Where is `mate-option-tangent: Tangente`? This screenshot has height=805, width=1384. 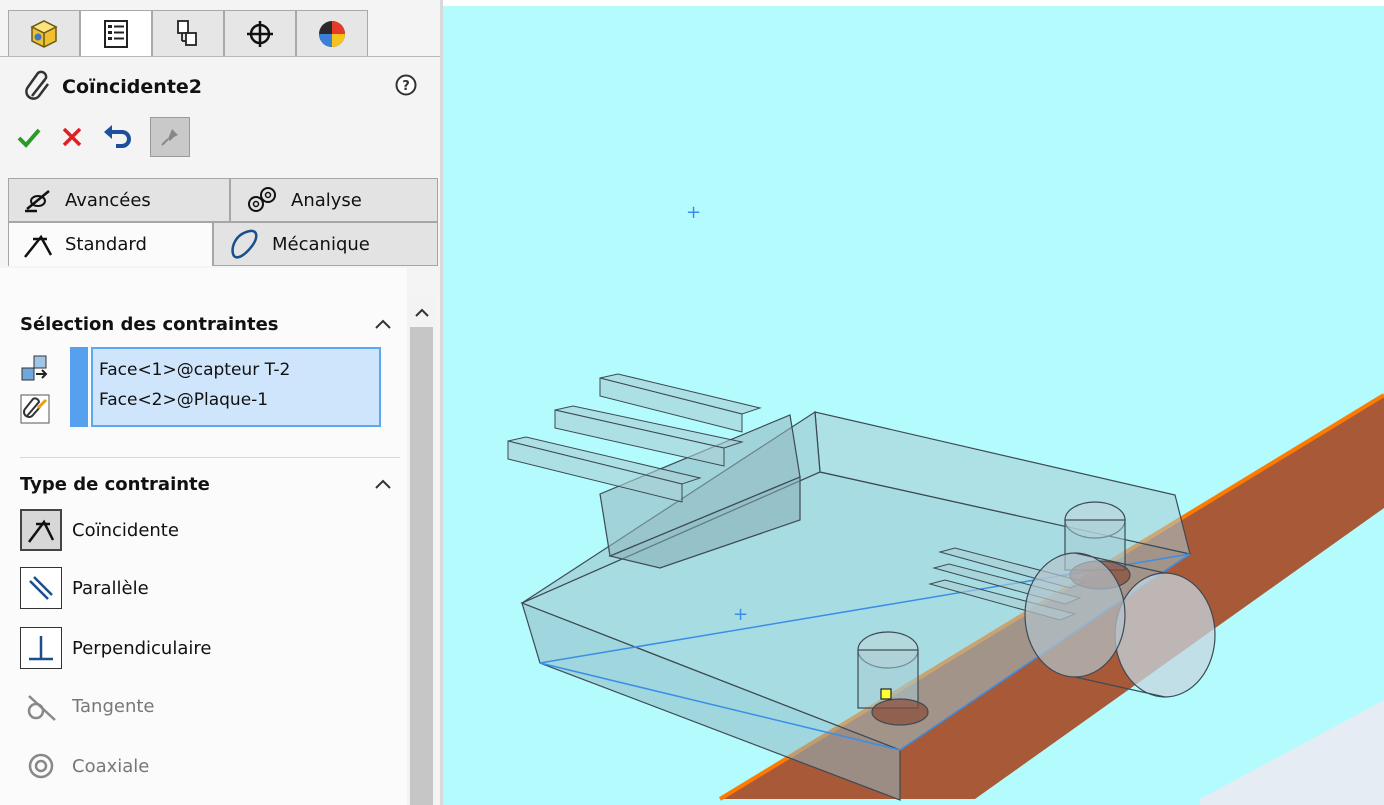 mate-option-tangent: Tangente is located at coordinates (87, 706).